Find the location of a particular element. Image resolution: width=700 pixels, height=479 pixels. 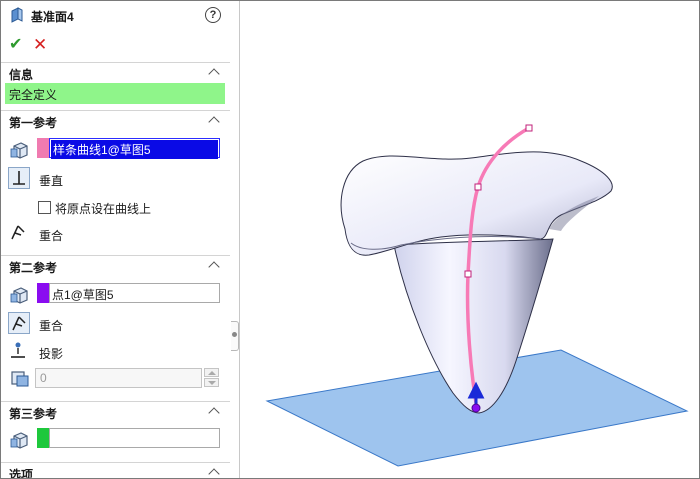

projection-icon is located at coordinates (18, 350).